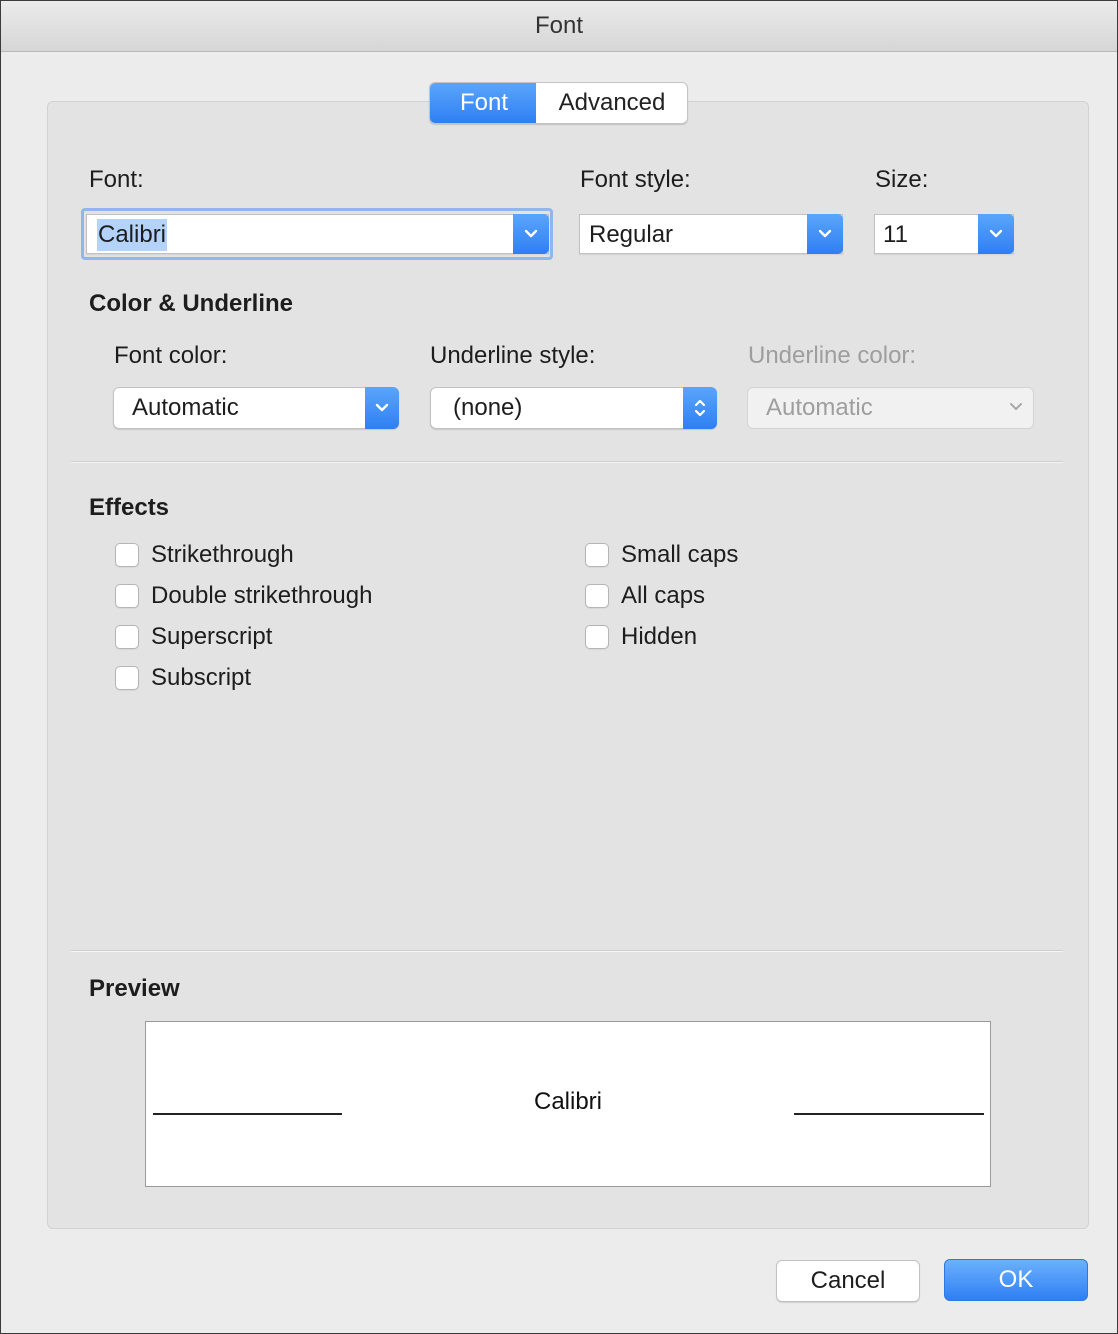  What do you see at coordinates (659, 637) in the screenshot?
I see `hidden-label: Hidden` at bounding box center [659, 637].